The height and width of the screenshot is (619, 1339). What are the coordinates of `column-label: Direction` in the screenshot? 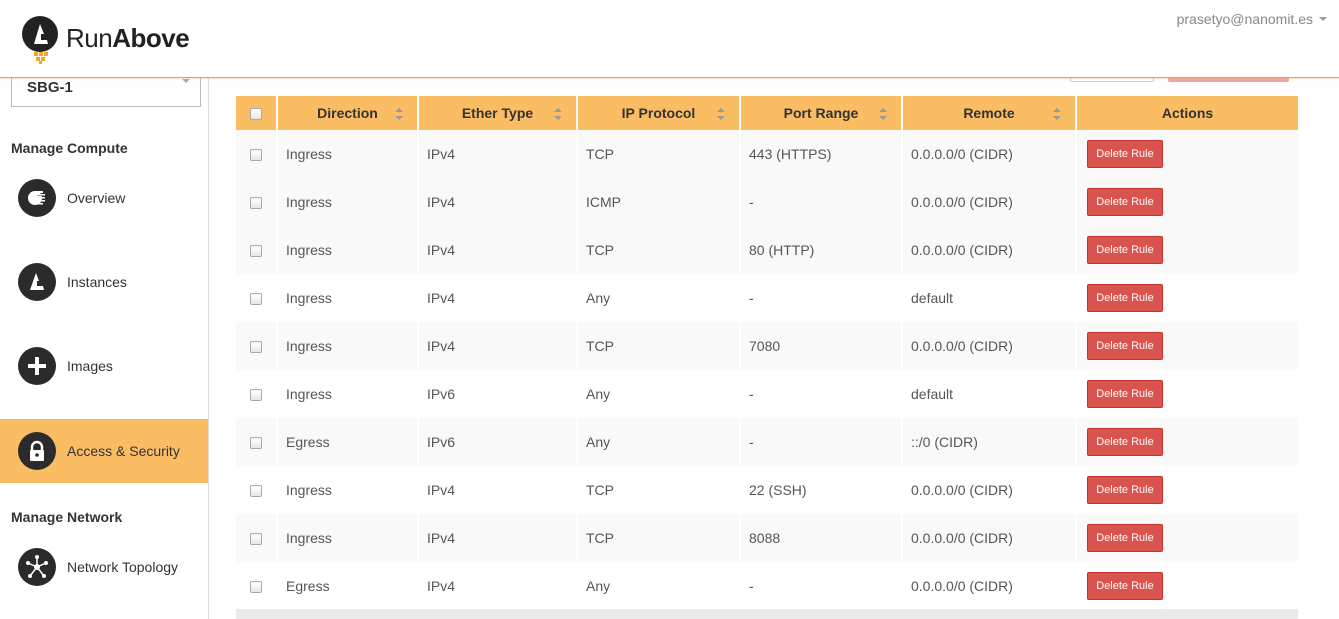 It's located at (347, 113).